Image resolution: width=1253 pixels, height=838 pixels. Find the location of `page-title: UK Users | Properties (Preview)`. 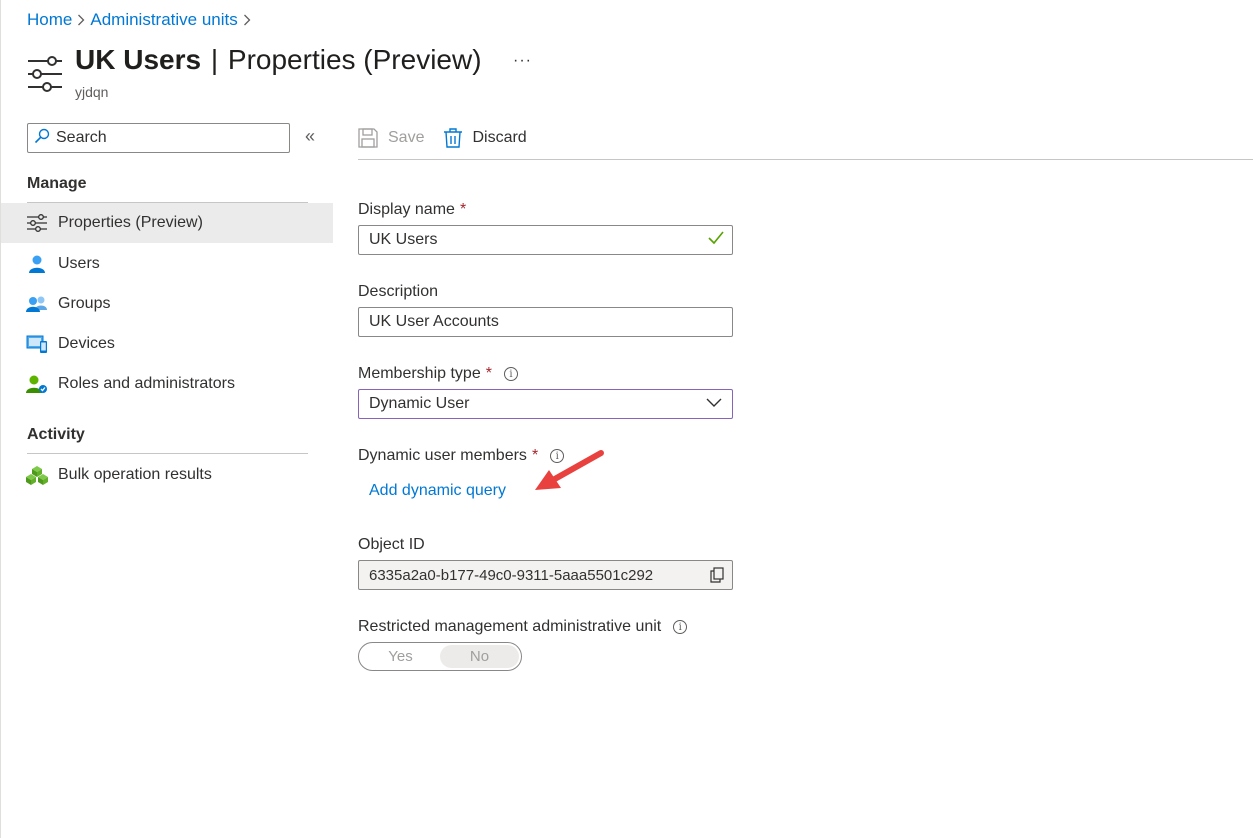

page-title: UK Users | Properties (Preview) is located at coordinates (278, 60).